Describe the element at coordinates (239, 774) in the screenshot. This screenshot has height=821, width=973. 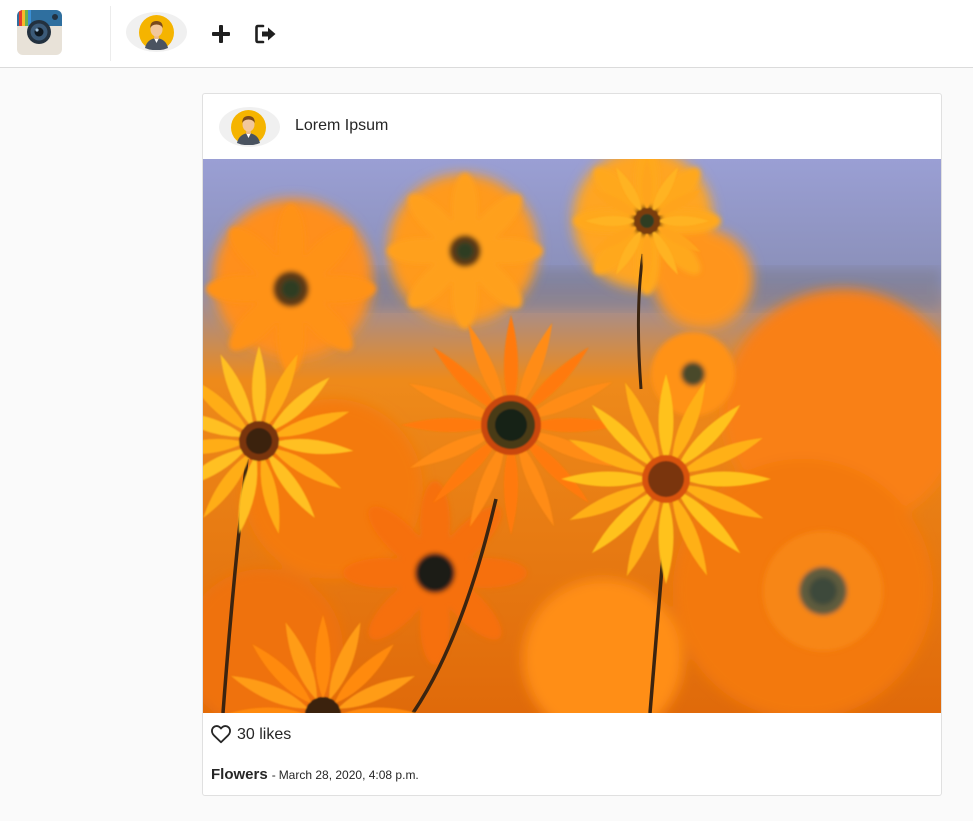
I see `caption-title: Flowers` at that location.